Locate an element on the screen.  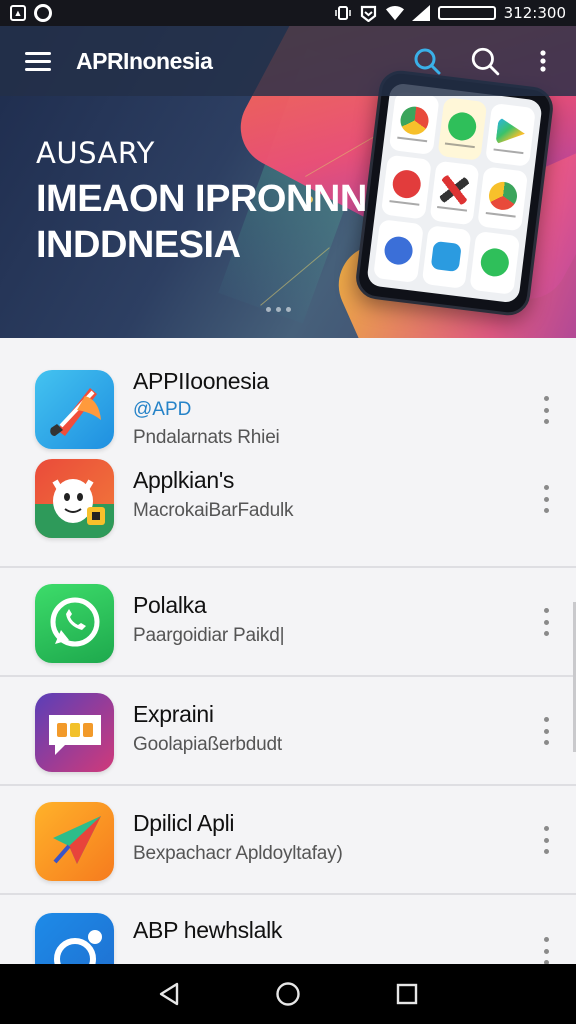
message-icon is located at coordinates (74, 732).